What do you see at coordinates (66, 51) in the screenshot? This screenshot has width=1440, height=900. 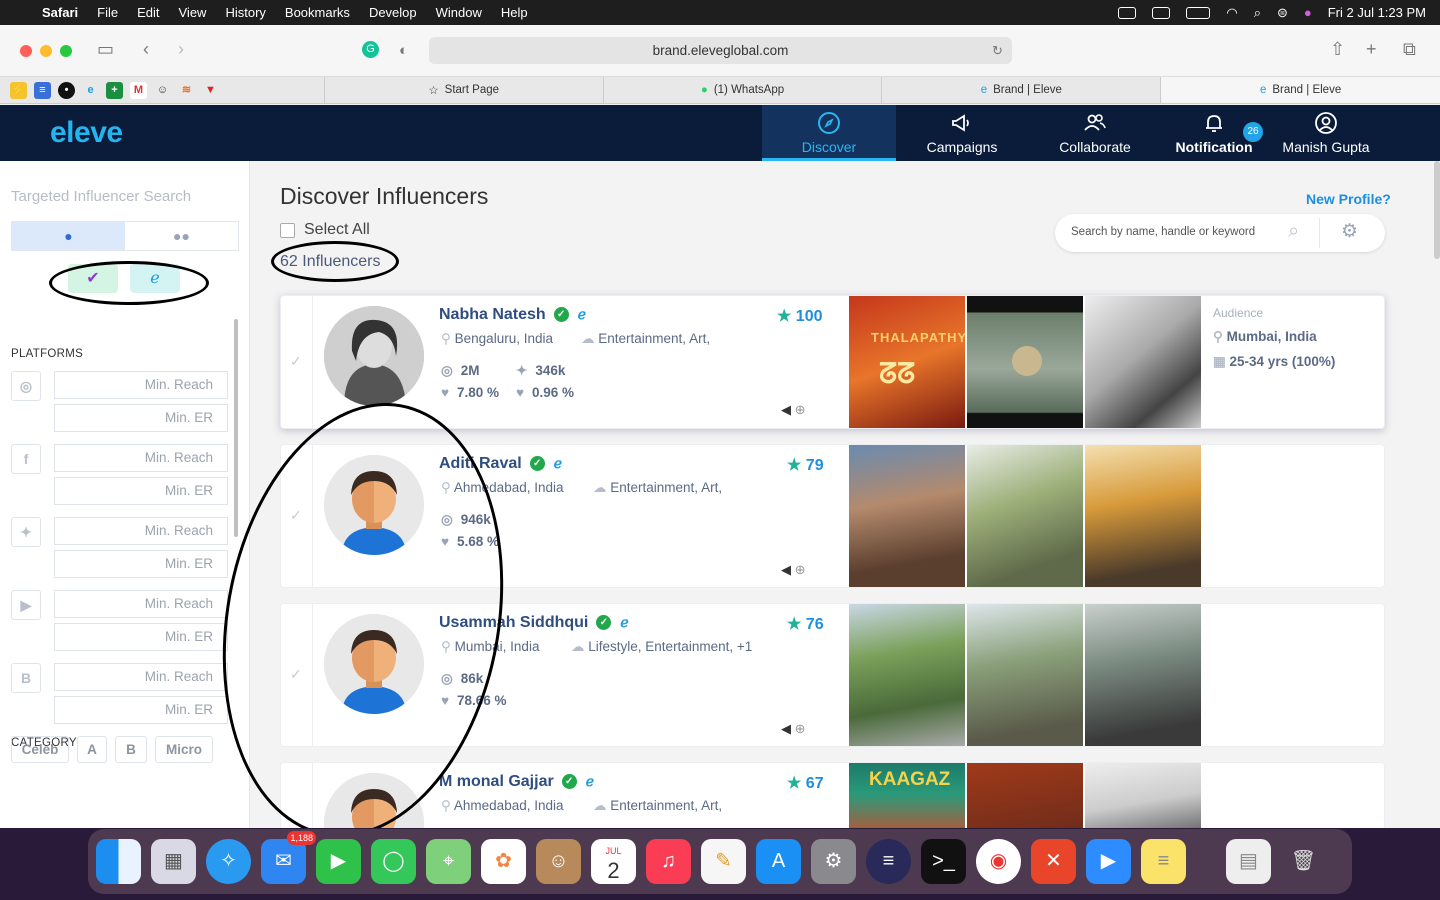 I see `zoom-window-button` at bounding box center [66, 51].